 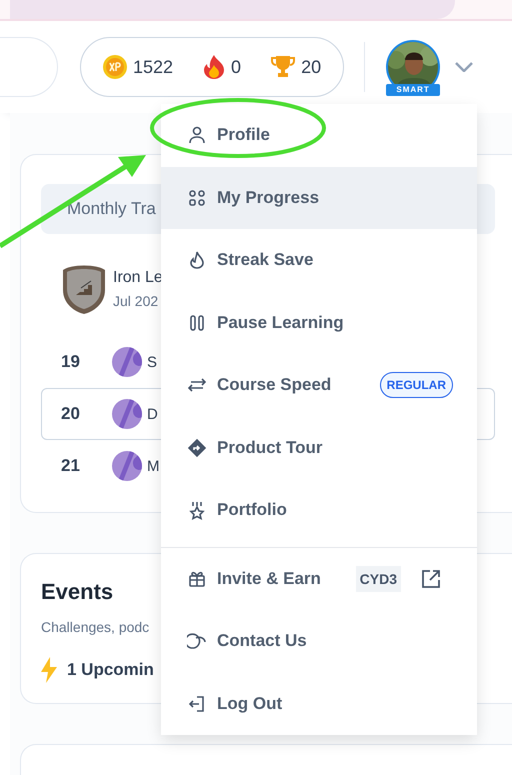 I want to click on rank-number: 20, so click(x=71, y=414).